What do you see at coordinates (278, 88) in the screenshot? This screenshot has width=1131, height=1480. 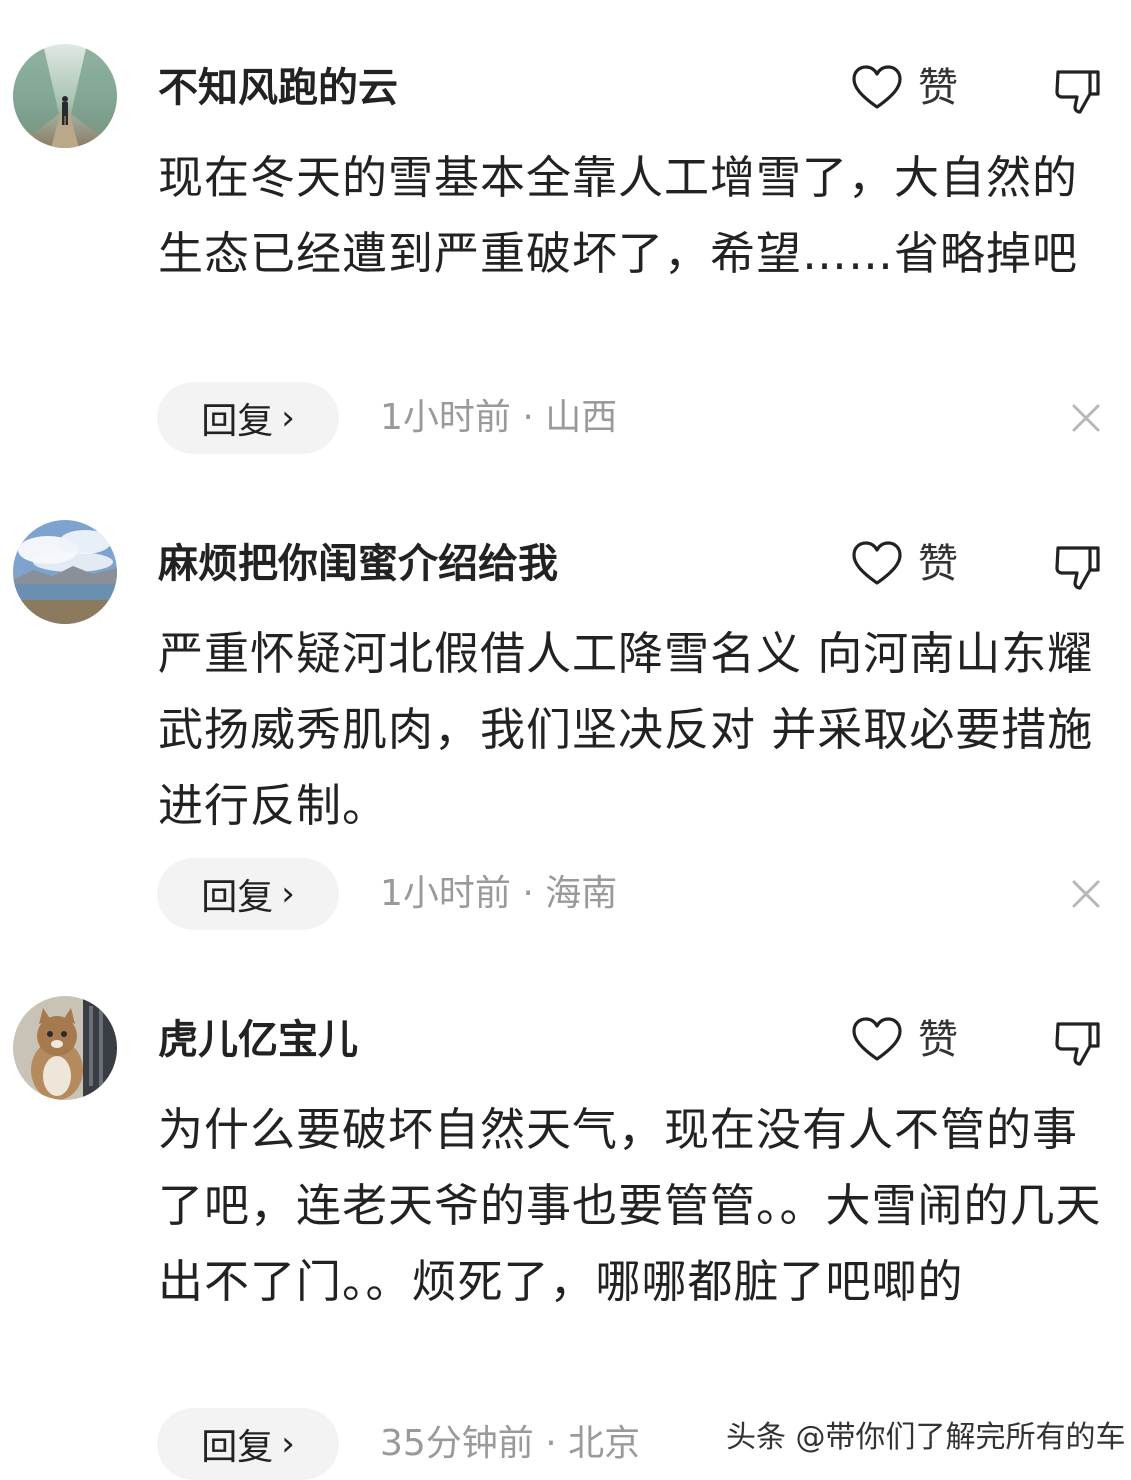 I see `username: 不知风跑的云` at bounding box center [278, 88].